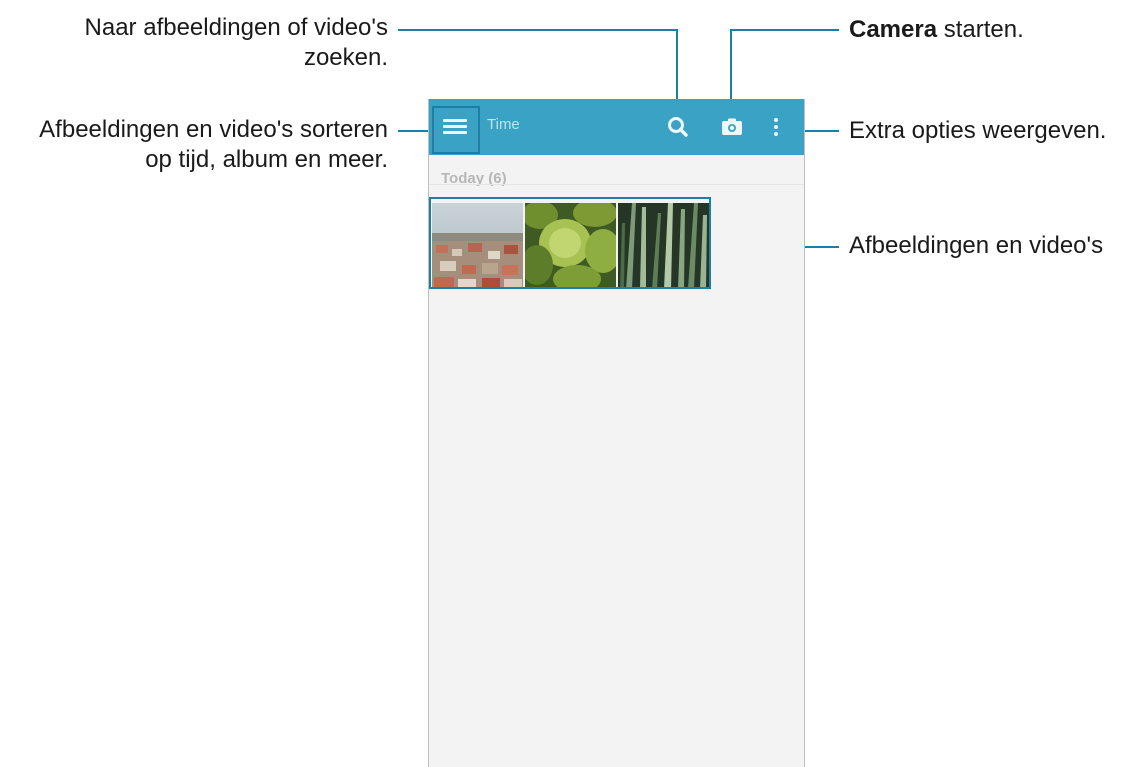  I want to click on camera-callout: Camera starten., so click(936, 30).